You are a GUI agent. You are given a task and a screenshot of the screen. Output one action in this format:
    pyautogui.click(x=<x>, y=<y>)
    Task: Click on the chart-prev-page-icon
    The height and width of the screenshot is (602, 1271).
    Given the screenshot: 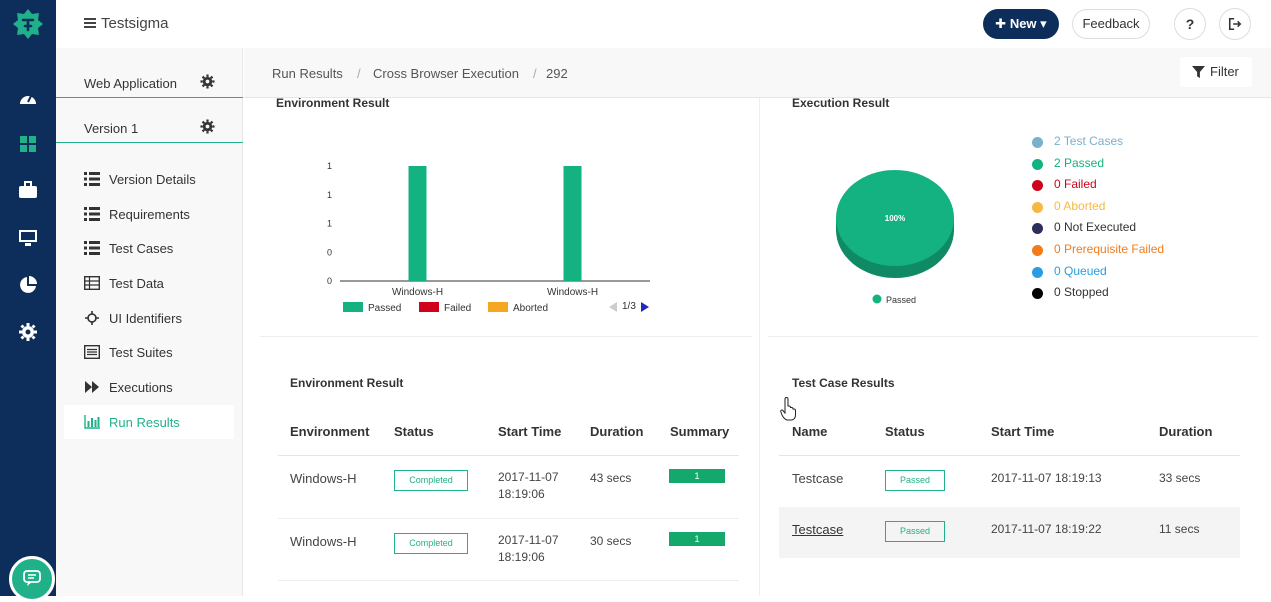 What is the action you would take?
    pyautogui.click(x=613, y=307)
    